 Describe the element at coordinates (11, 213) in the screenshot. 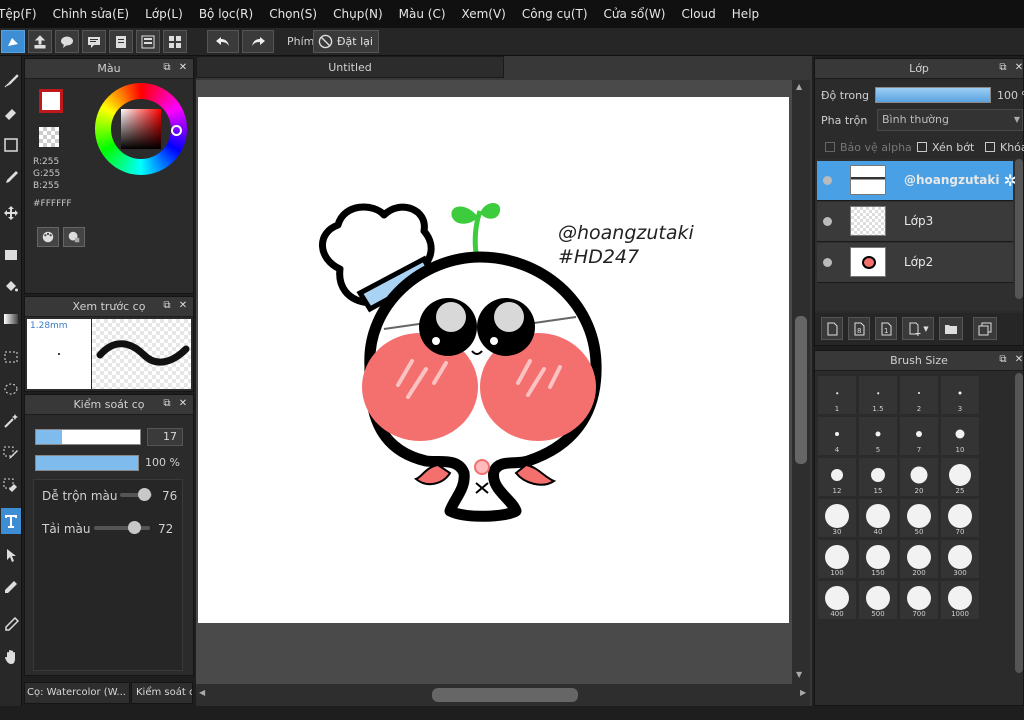

I see `move-tool` at that location.